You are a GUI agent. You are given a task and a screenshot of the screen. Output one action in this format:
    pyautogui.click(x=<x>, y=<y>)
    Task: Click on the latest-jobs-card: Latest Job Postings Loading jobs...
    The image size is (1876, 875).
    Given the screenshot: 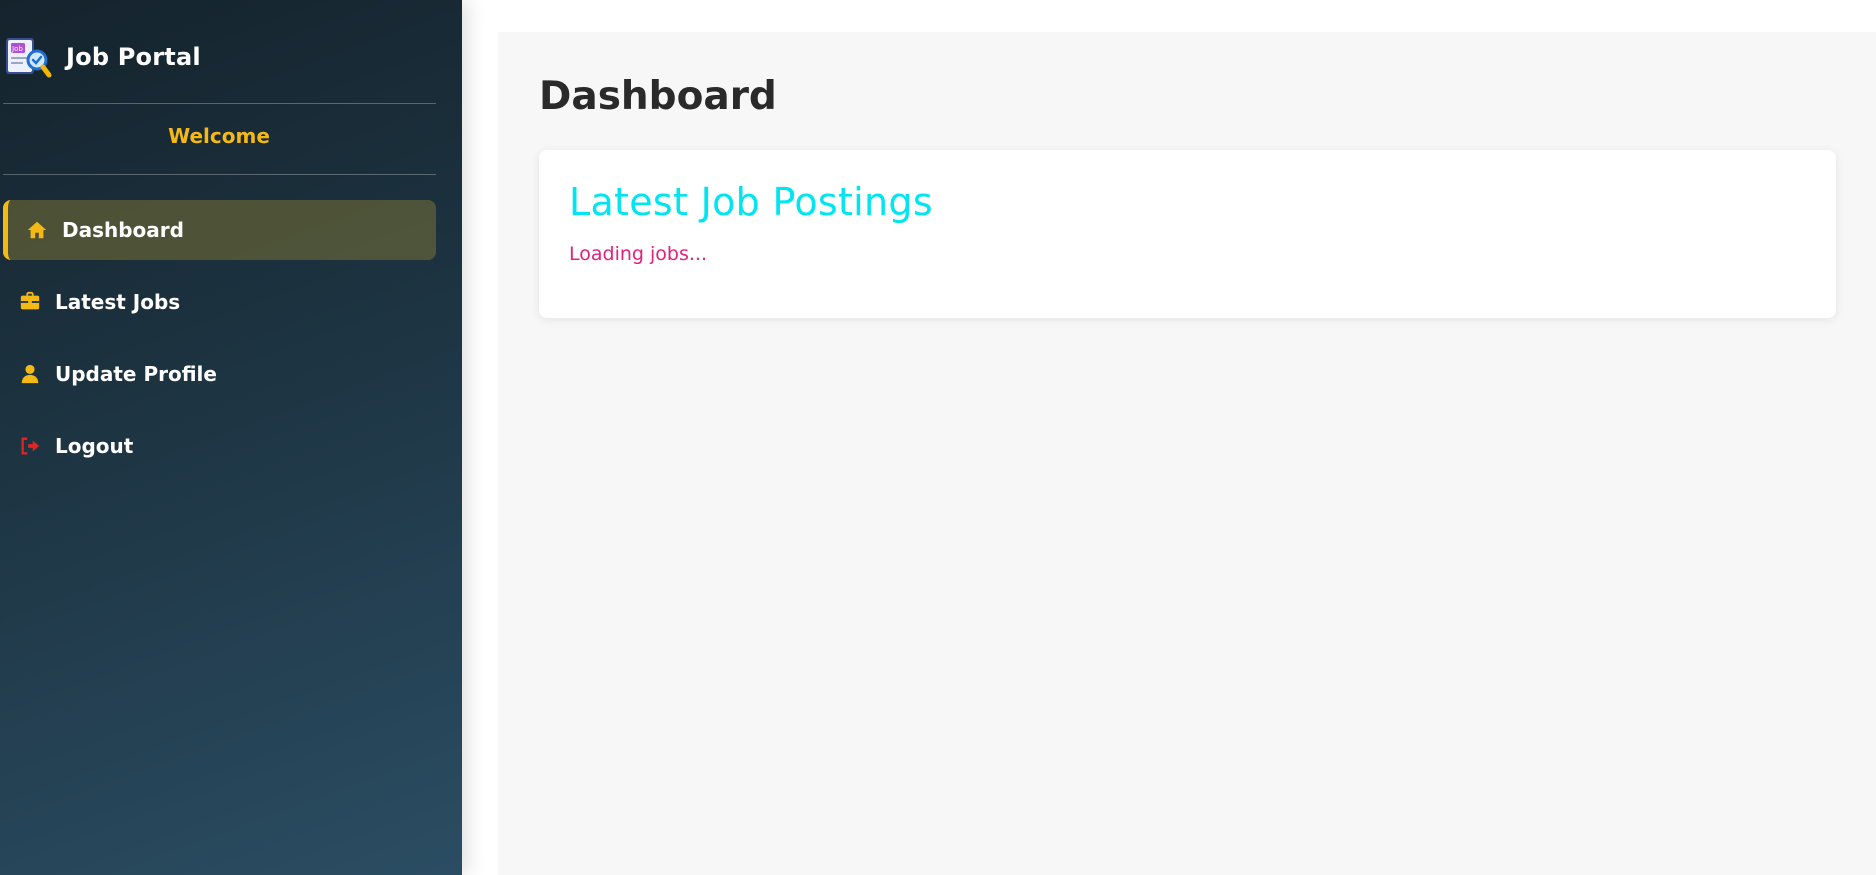 What is the action you would take?
    pyautogui.click(x=1187, y=234)
    